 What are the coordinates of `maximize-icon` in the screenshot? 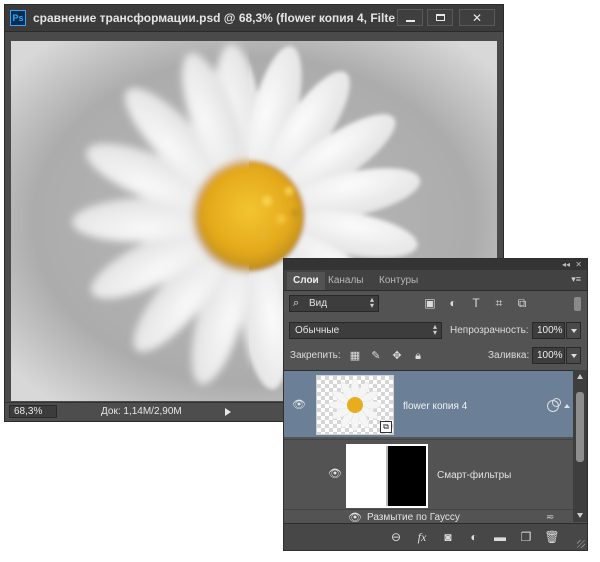 It's located at (440, 17).